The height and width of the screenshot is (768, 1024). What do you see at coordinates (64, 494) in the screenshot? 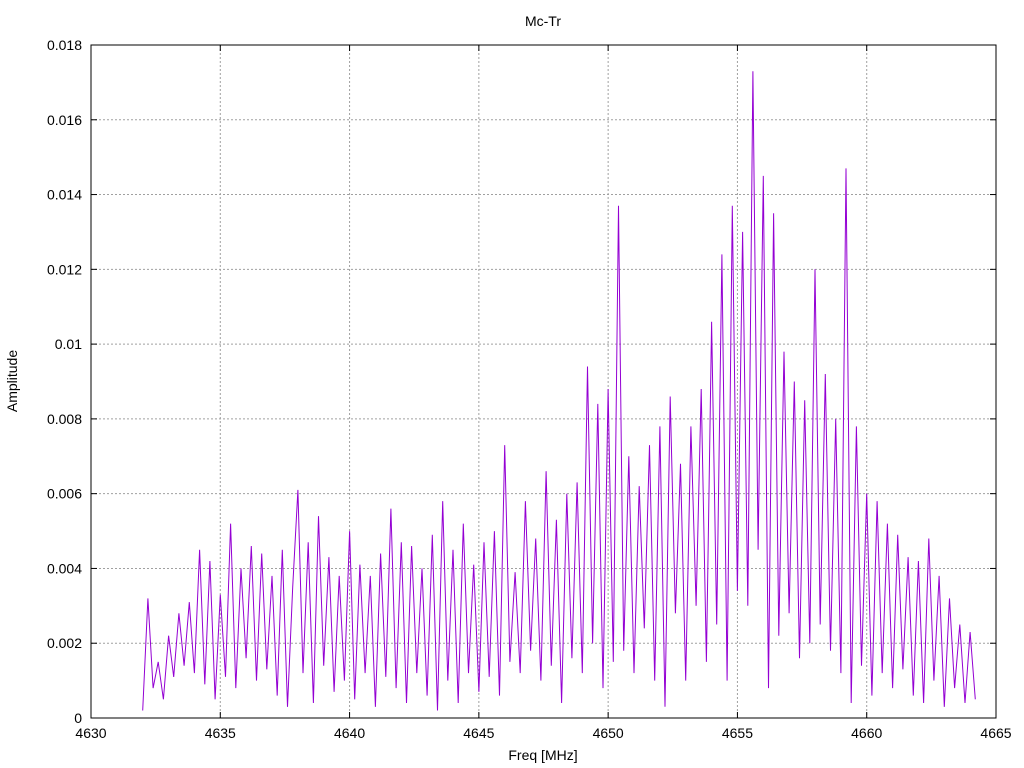
I see `y-tick-label: 0.006` at bounding box center [64, 494].